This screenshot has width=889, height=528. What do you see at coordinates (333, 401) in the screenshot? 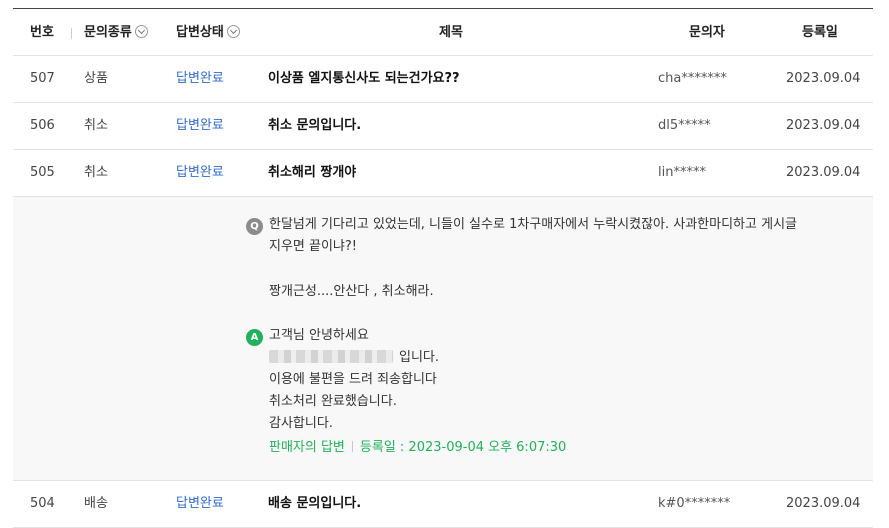
I see `answer-text-line-4: 취소처리 완료했습니다.` at bounding box center [333, 401].